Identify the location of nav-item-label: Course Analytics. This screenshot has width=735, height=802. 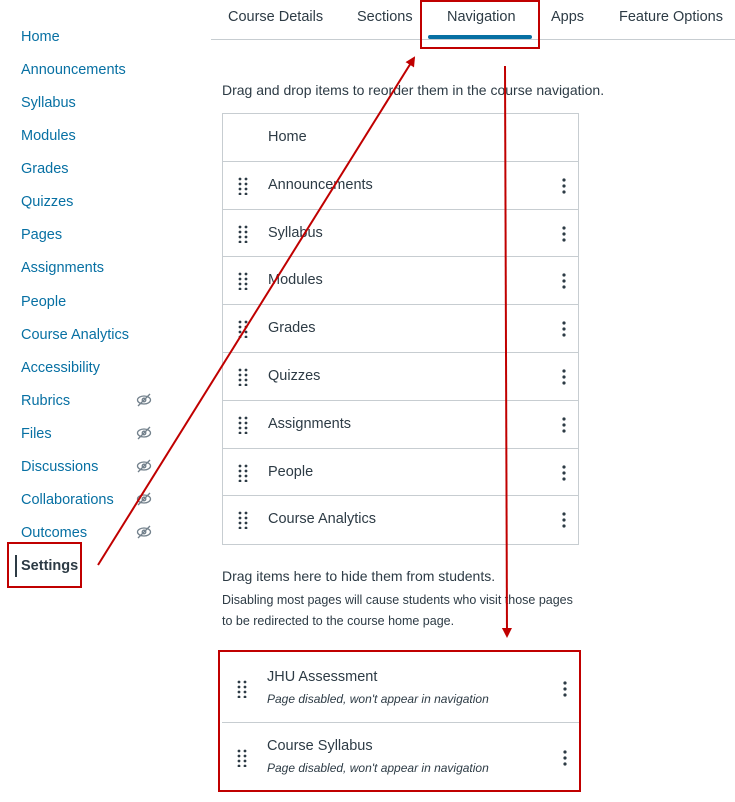
(322, 519).